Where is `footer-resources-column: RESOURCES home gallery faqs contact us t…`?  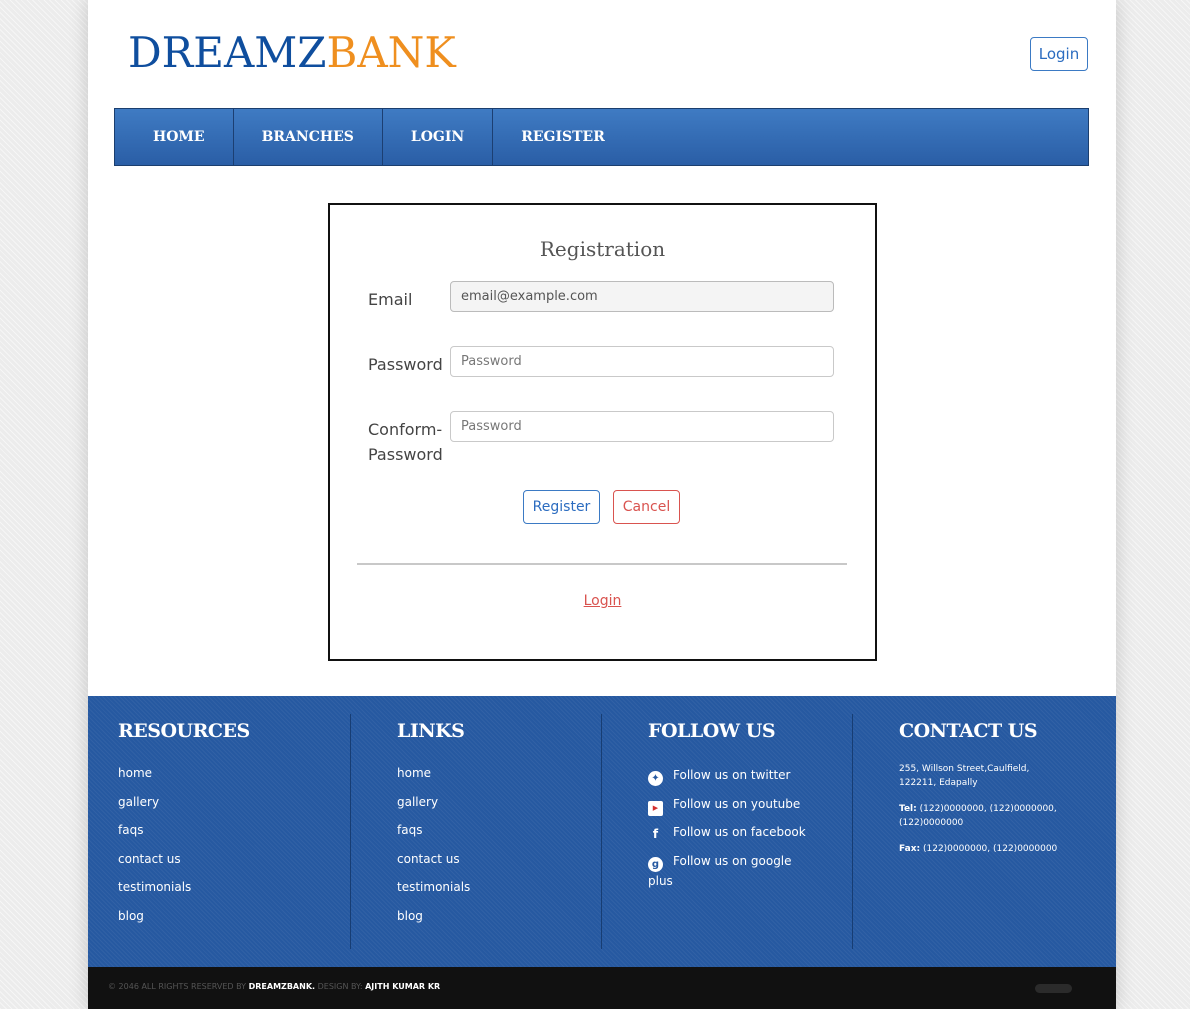 footer-resources-column: RESOURCES home gallery faqs contact us t… is located at coordinates (233, 831).